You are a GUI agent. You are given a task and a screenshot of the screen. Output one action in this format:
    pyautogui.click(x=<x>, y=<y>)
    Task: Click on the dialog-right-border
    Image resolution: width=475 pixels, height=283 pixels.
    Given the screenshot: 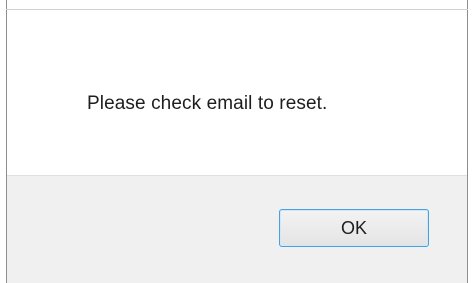 What is the action you would take?
    pyautogui.click(x=467, y=141)
    